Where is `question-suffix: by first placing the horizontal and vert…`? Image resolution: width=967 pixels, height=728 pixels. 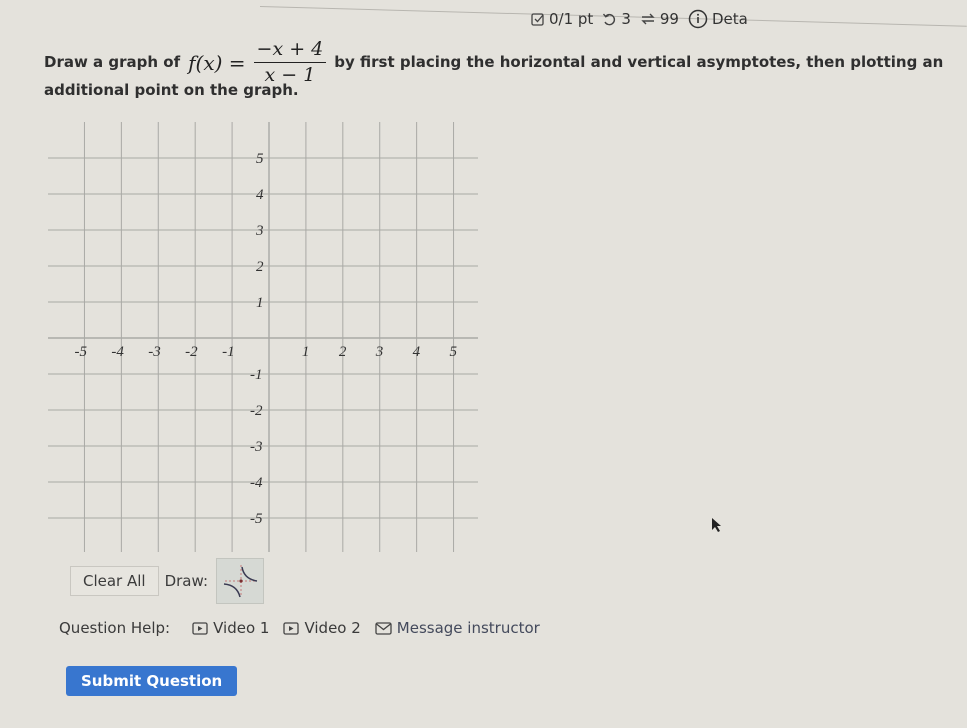
question-suffix: by first placing the horizontal and vert… is located at coordinates (639, 62).